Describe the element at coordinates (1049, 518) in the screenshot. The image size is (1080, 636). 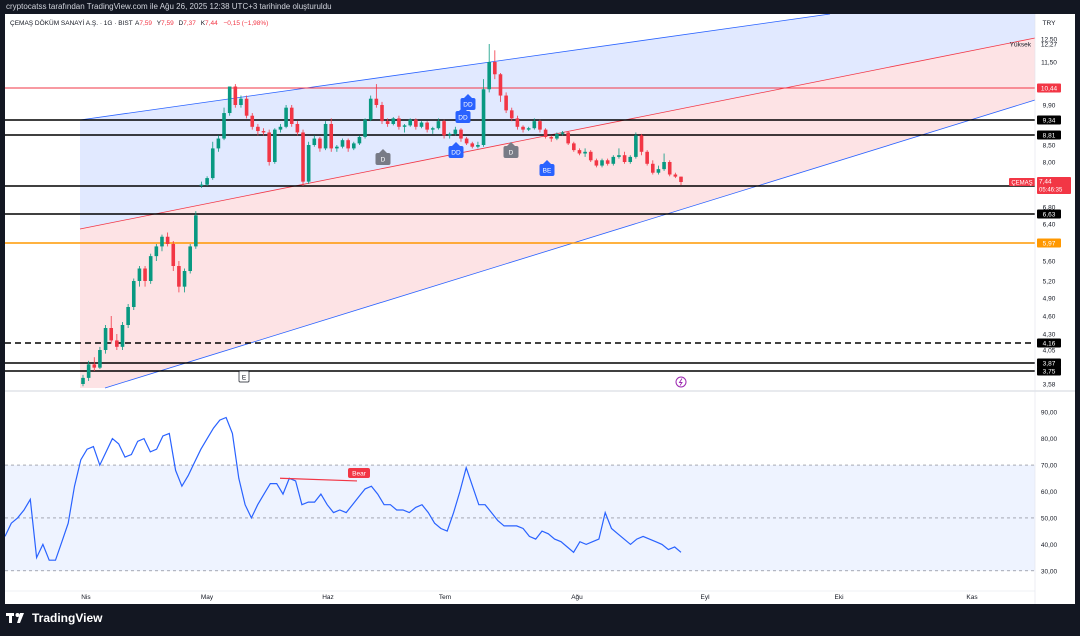
I see `rsi-tick-label: 50,00` at that location.